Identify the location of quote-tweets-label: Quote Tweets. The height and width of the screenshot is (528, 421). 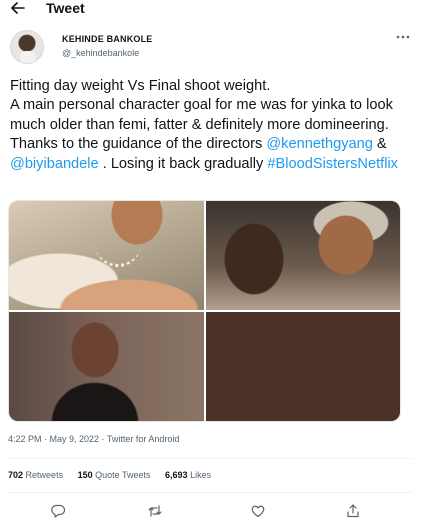
(123, 475).